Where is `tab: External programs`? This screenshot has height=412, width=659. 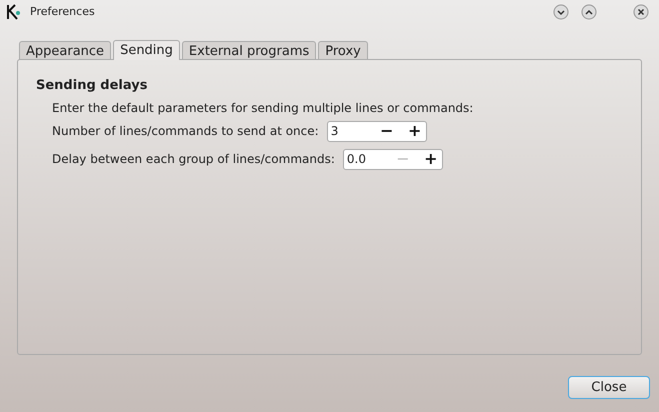
tab: External programs is located at coordinates (249, 50).